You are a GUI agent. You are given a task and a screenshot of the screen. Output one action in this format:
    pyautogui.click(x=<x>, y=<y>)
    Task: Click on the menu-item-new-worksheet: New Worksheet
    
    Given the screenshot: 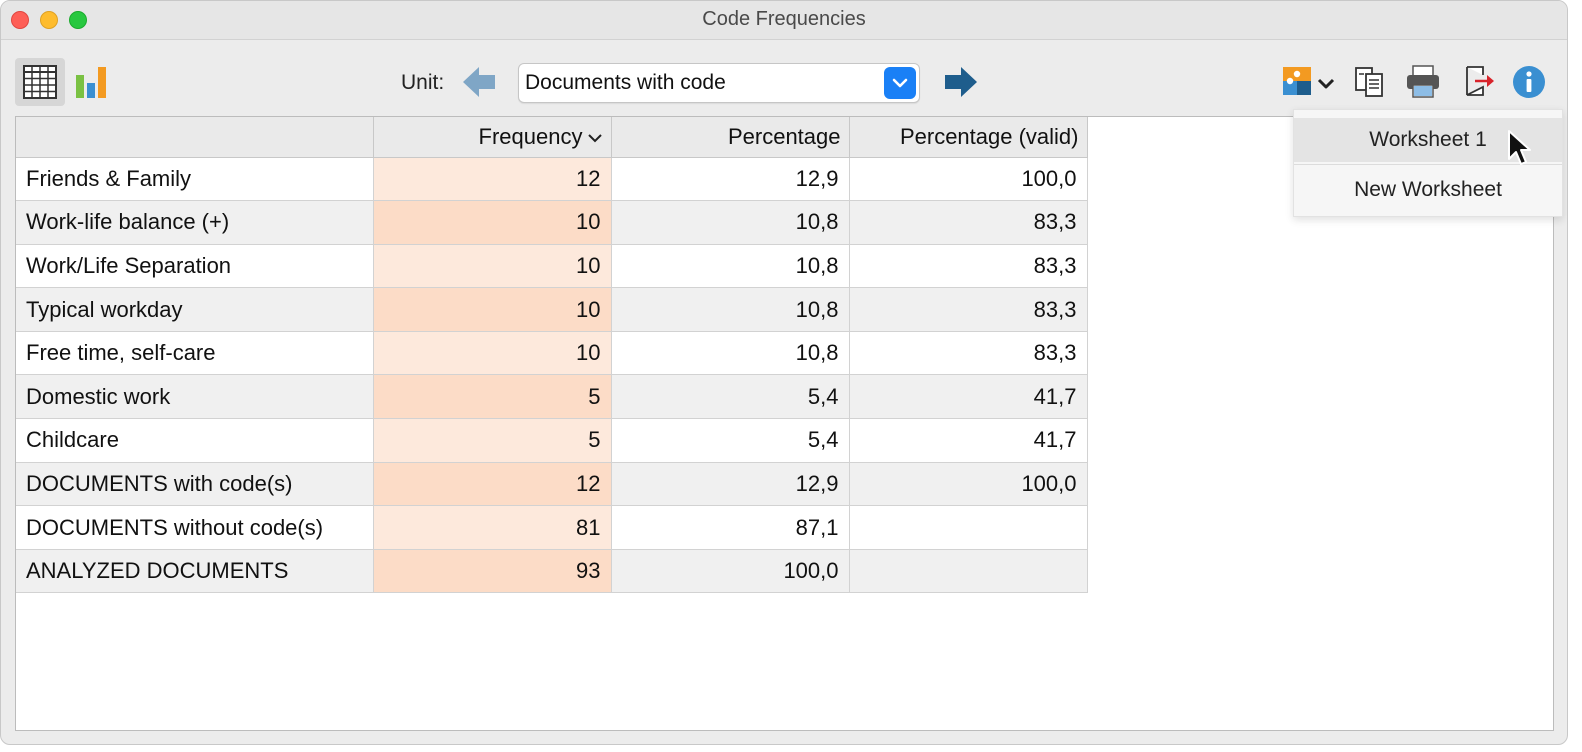 What is the action you would take?
    pyautogui.click(x=1428, y=190)
    